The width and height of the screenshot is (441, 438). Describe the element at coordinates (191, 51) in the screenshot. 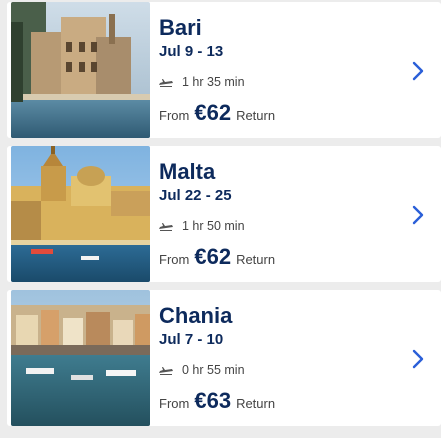

I see `travel-dates: Jul 9 - 13` at that location.